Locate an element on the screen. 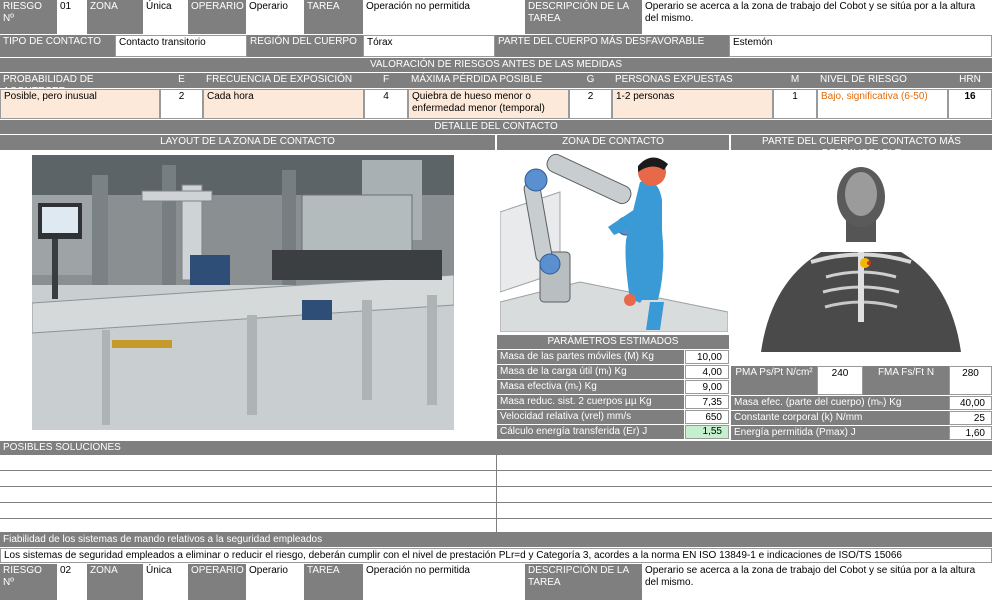  pma-label: PMA Ps/Pt N/cm² is located at coordinates (774, 380).